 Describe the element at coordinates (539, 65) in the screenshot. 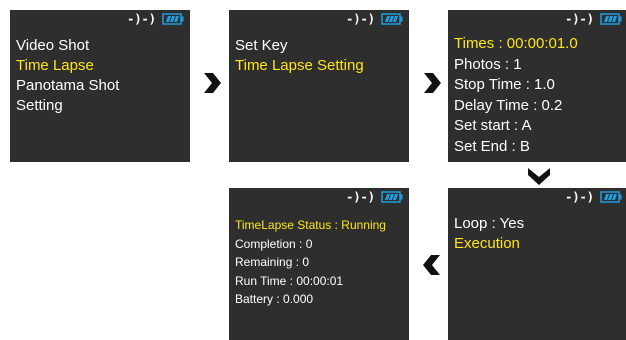

I see `setting-item-photos: Photos : 1` at that location.